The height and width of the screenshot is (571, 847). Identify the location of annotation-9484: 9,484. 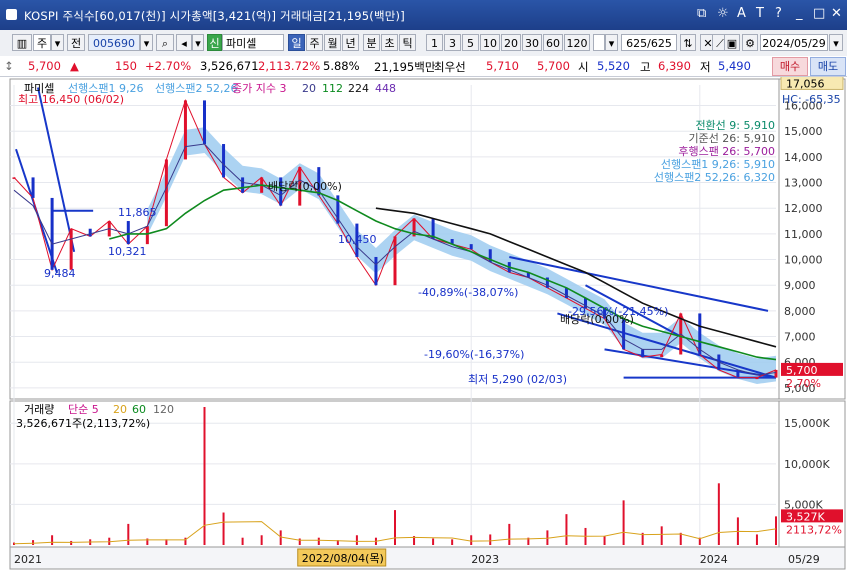
(60, 273).